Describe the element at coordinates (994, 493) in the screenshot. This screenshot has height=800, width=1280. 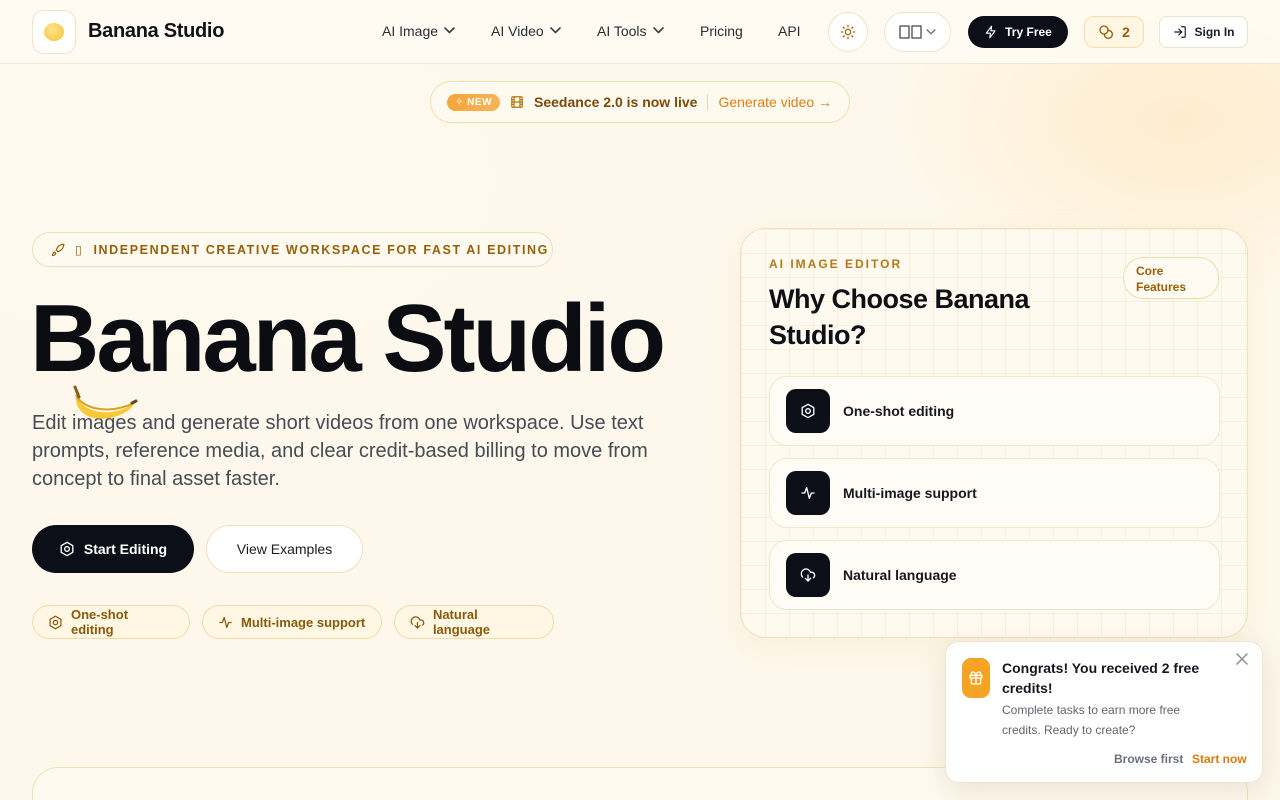
I see `feature-multi-image-support: Multi-image support` at that location.